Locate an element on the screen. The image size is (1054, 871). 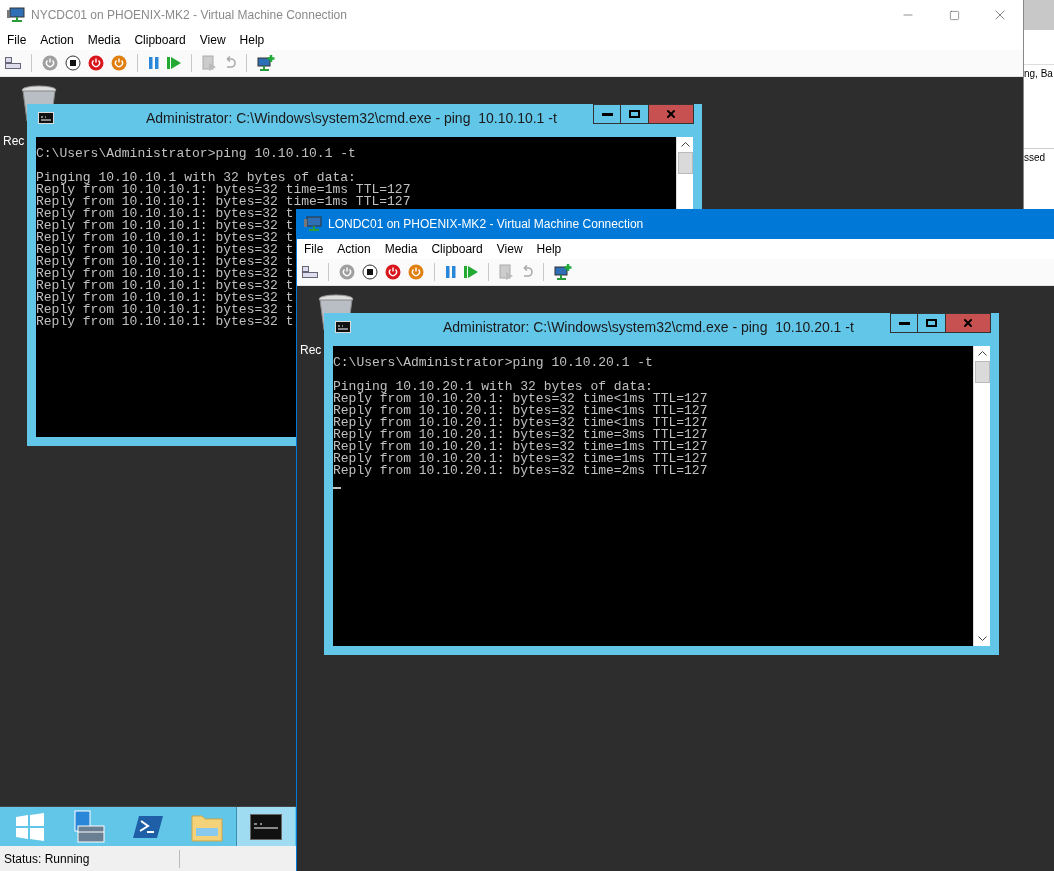
side-window-title-bar is located at coordinates (1039, 15).